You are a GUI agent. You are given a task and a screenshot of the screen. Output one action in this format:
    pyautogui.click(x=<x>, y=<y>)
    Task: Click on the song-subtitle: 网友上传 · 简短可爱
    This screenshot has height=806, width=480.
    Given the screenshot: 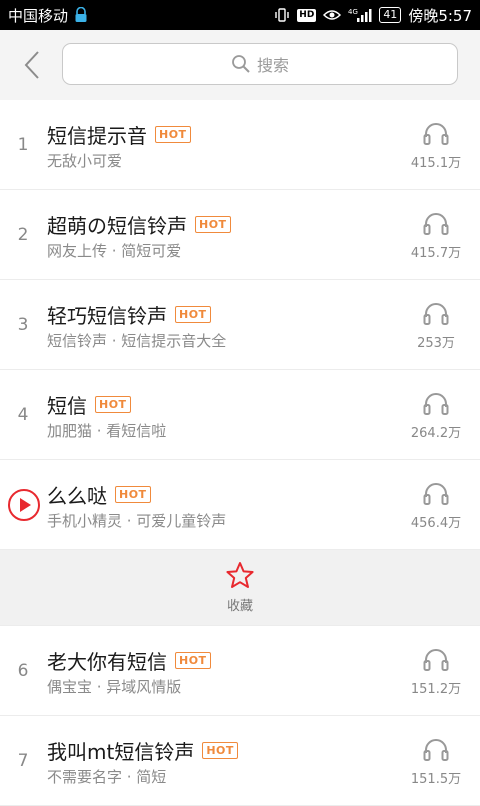 What is the action you would take?
    pyautogui.click(x=114, y=251)
    